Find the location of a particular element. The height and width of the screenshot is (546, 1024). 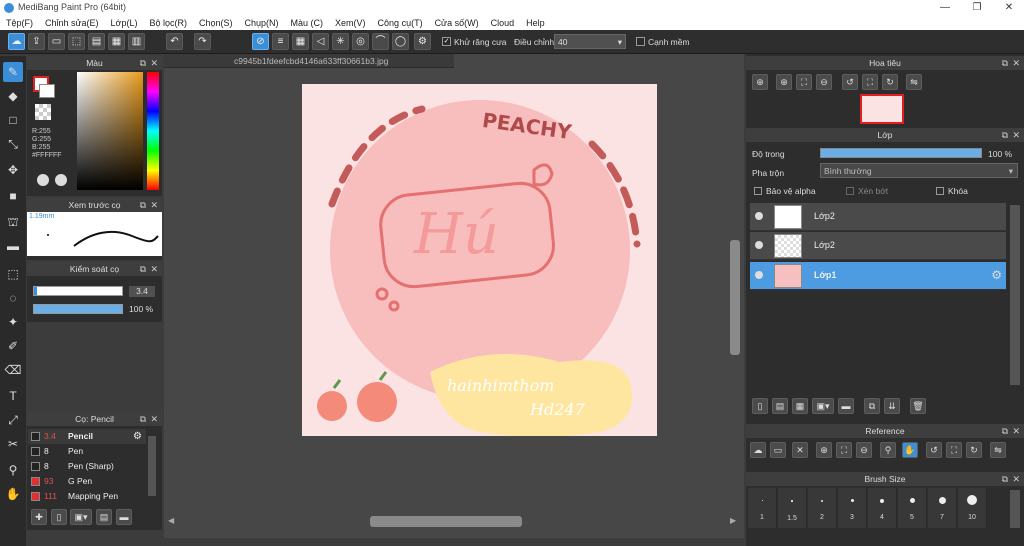

undo-icon: ↶ is located at coordinates (174, 41).